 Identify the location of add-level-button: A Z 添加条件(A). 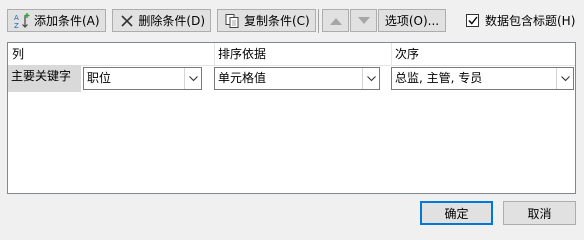
(56, 20).